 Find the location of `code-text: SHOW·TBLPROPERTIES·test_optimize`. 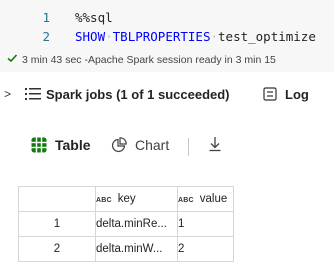

code-text: SHOW·TBLPROPERTIES·test_optimize is located at coordinates (195, 36).